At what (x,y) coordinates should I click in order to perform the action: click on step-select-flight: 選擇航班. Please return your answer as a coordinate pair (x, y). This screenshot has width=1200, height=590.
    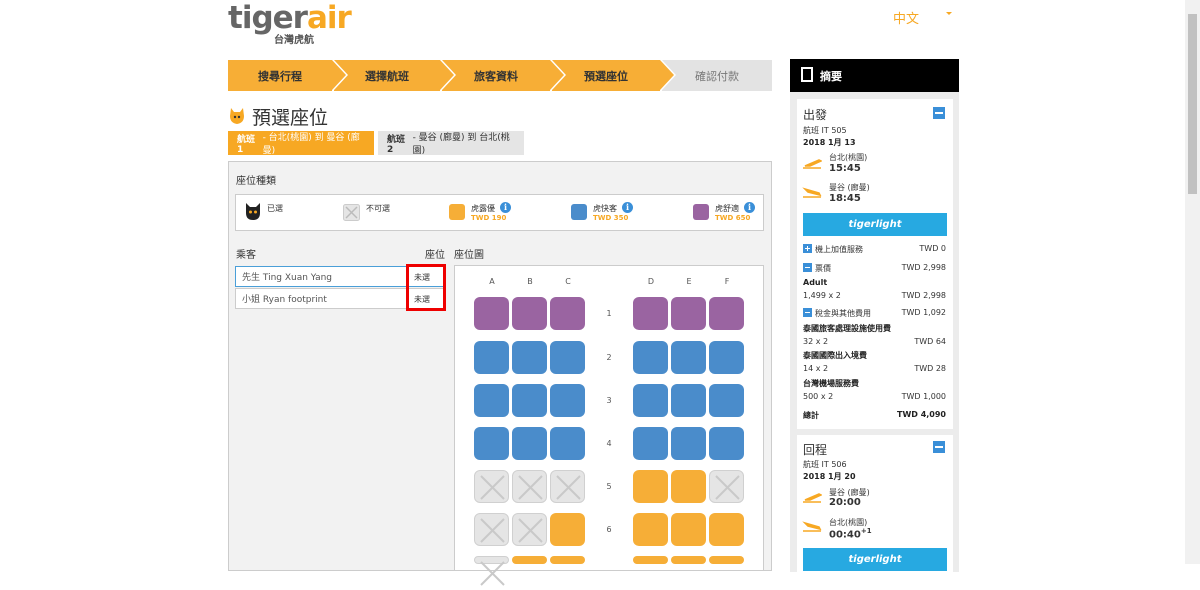
    Looking at the image, I should click on (395, 75).